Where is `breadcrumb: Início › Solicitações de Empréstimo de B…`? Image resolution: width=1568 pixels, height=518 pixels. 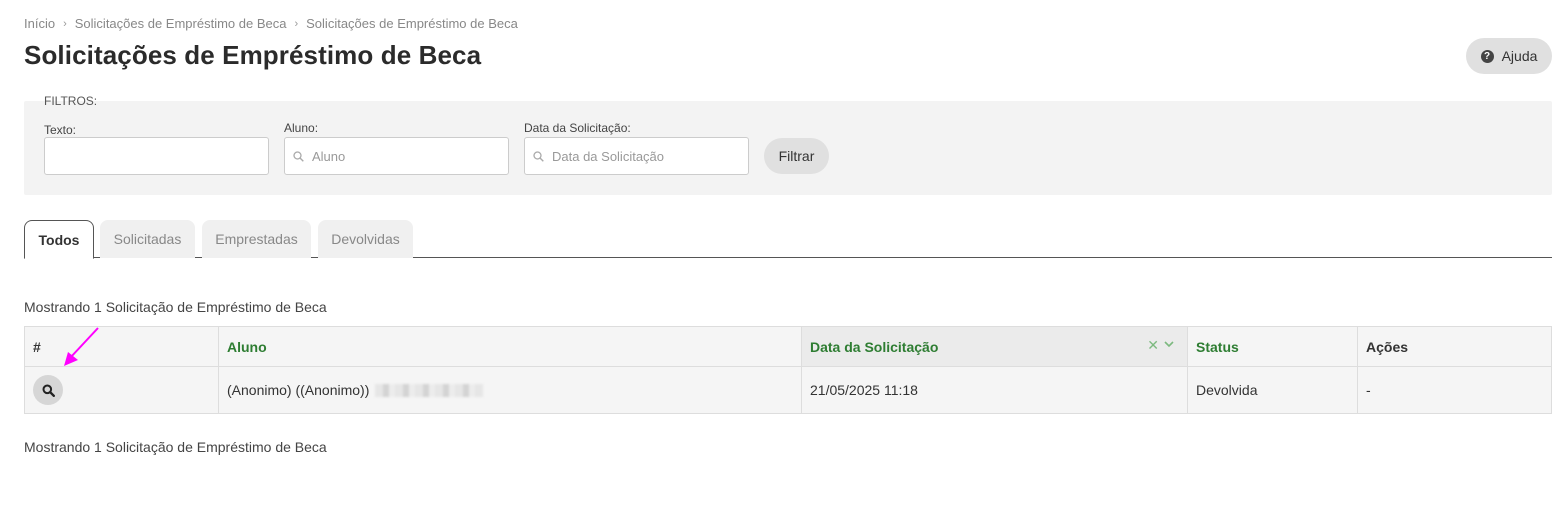 breadcrumb: Início › Solicitações de Empréstimo de B… is located at coordinates (271, 23).